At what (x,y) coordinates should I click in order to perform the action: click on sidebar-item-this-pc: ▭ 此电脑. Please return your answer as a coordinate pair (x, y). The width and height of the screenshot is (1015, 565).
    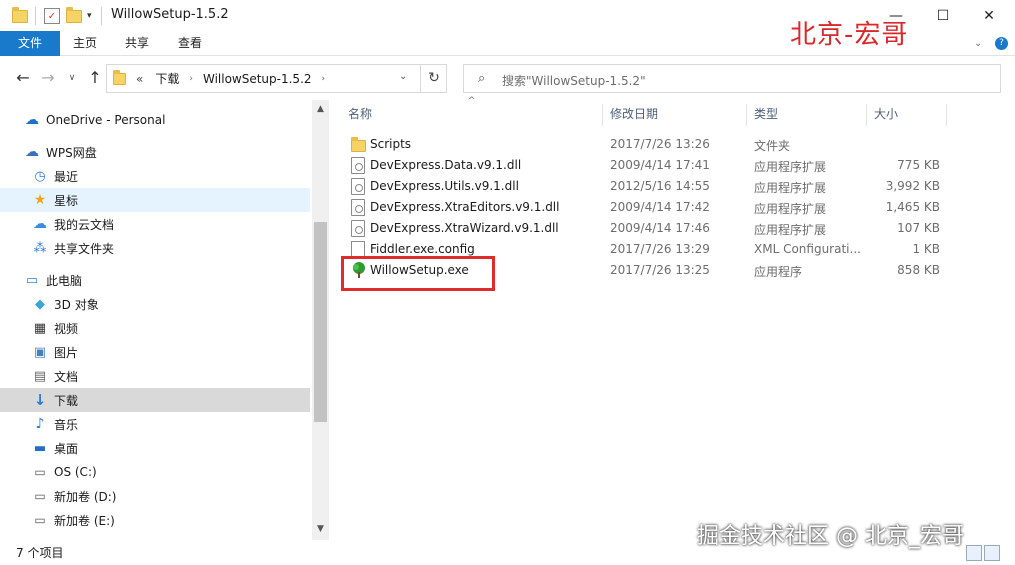
    Looking at the image, I should click on (155, 280).